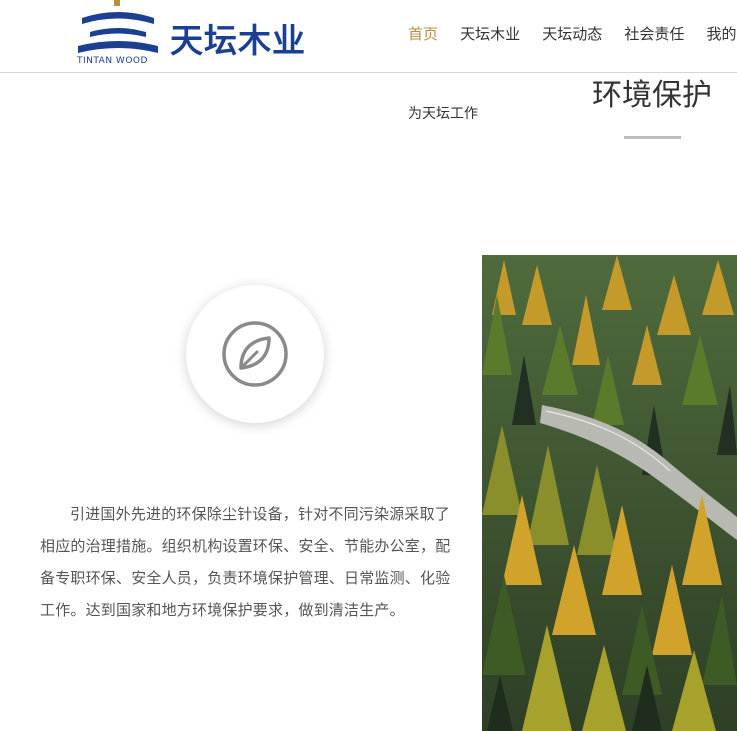 The width and height of the screenshot is (737, 731). What do you see at coordinates (721, 33) in the screenshot?
I see `nav-item-my-tiantan: 我的天坛` at bounding box center [721, 33].